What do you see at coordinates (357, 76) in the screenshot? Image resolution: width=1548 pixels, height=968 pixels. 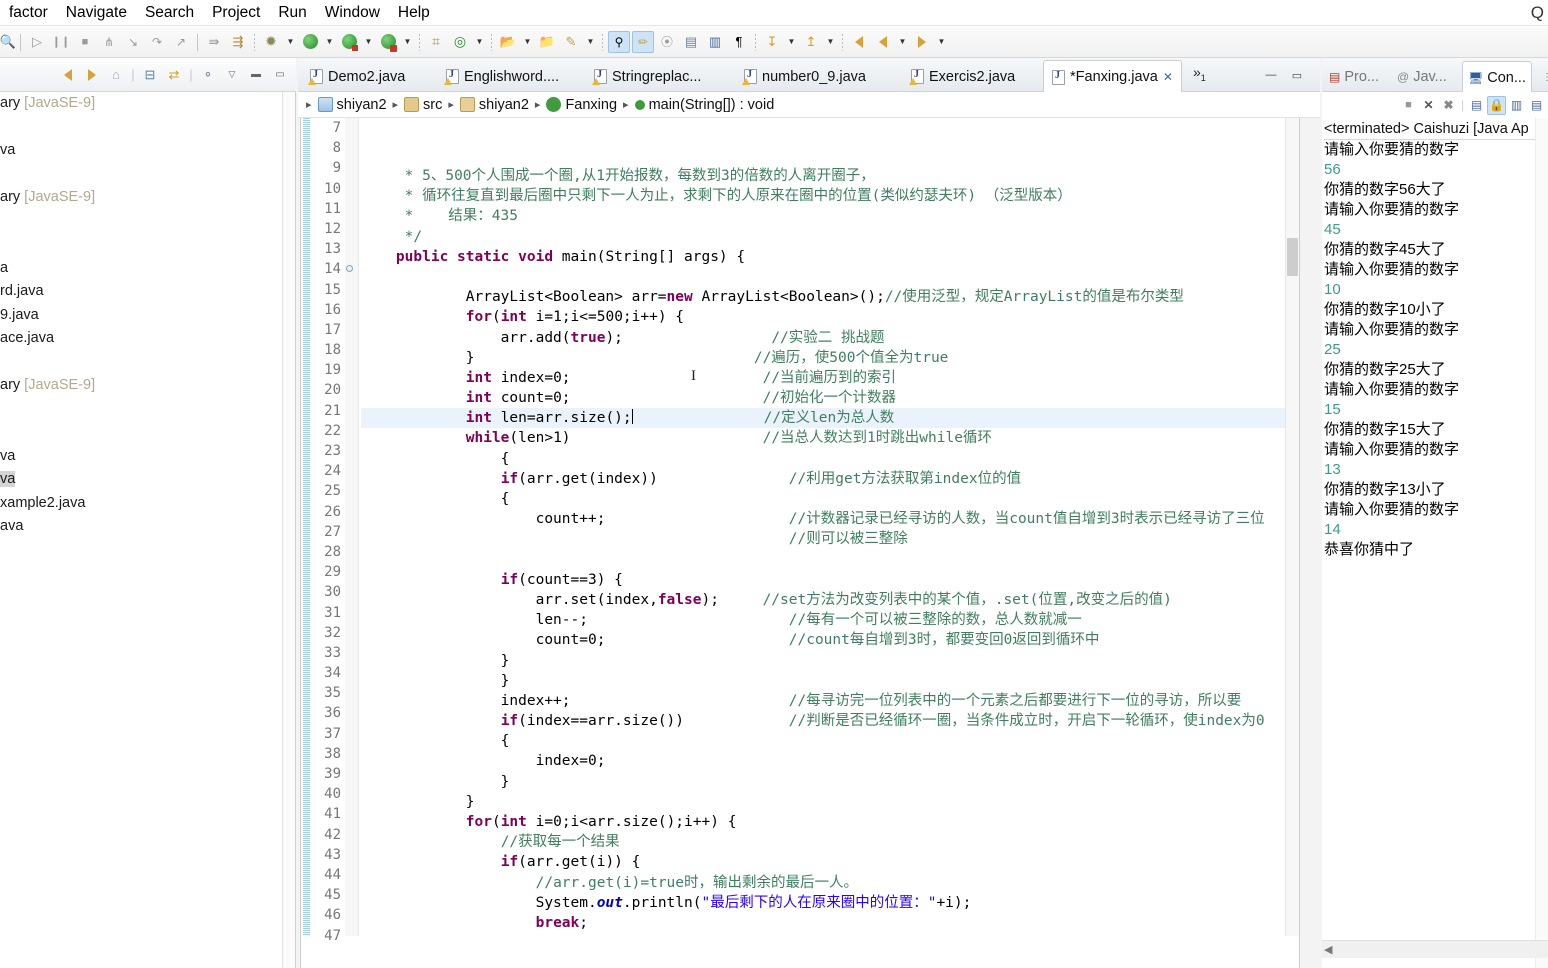 I see `editor-tab-demo2: Demo2.java` at bounding box center [357, 76].